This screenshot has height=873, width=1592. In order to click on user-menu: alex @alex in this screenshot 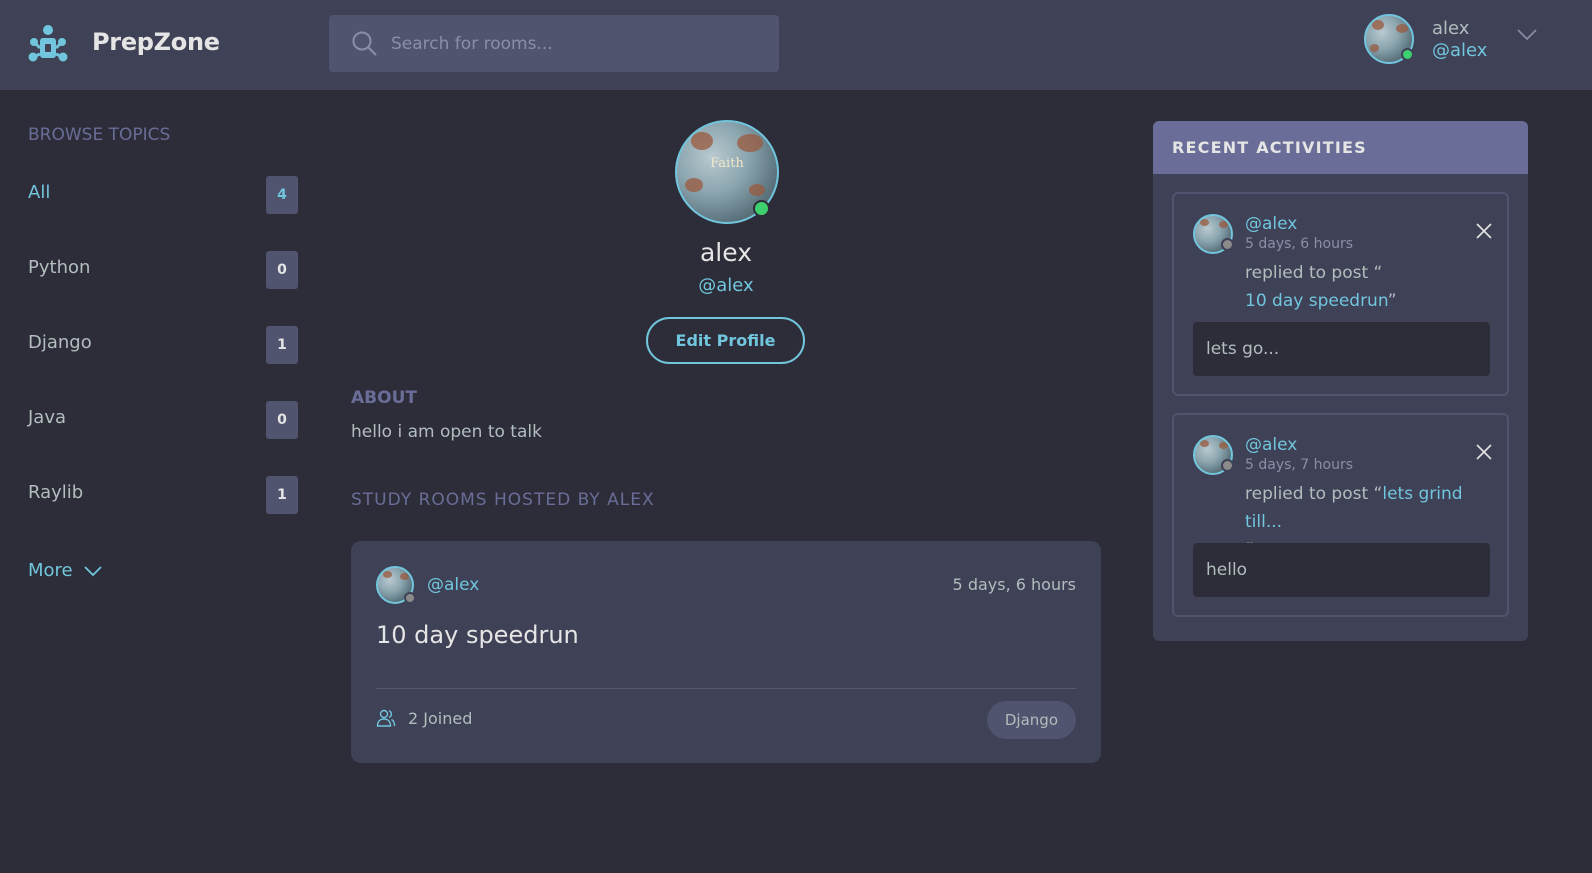, I will do `click(1454, 40)`.